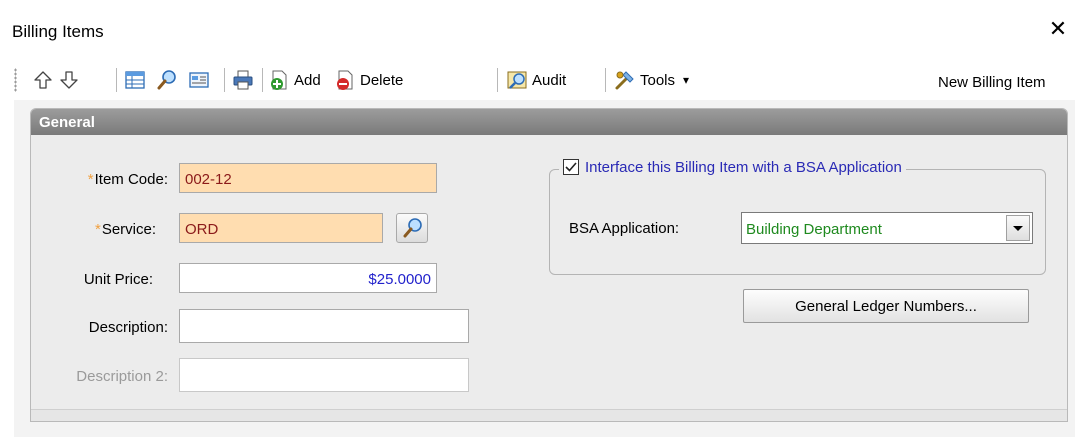 This screenshot has width=1075, height=437. I want to click on grid-view-button, so click(135, 80).